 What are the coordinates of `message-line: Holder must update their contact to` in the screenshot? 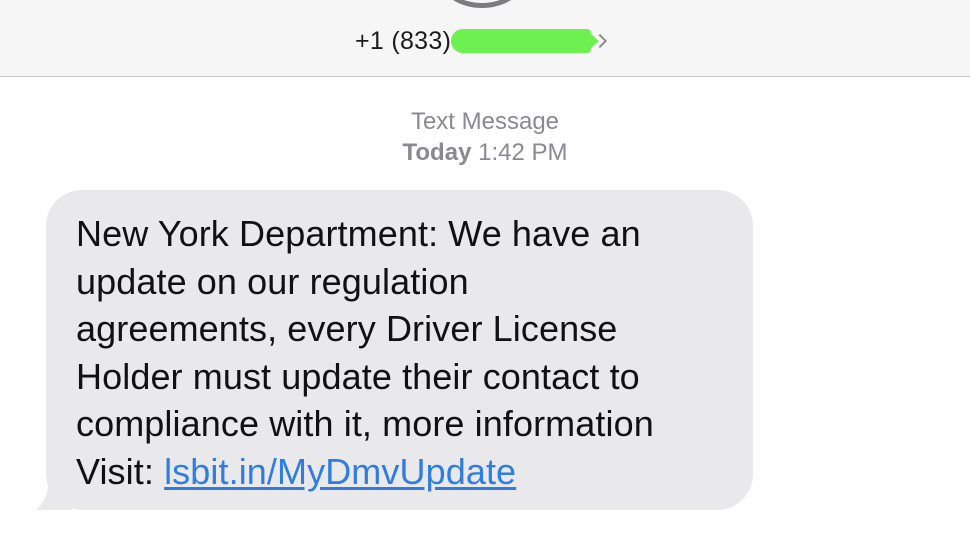 It's located at (358, 376).